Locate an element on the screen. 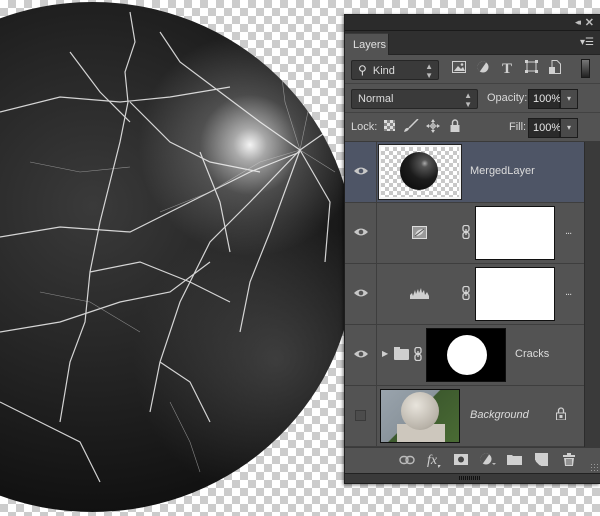  panel-menu-icon: ▾☰ is located at coordinates (587, 42).